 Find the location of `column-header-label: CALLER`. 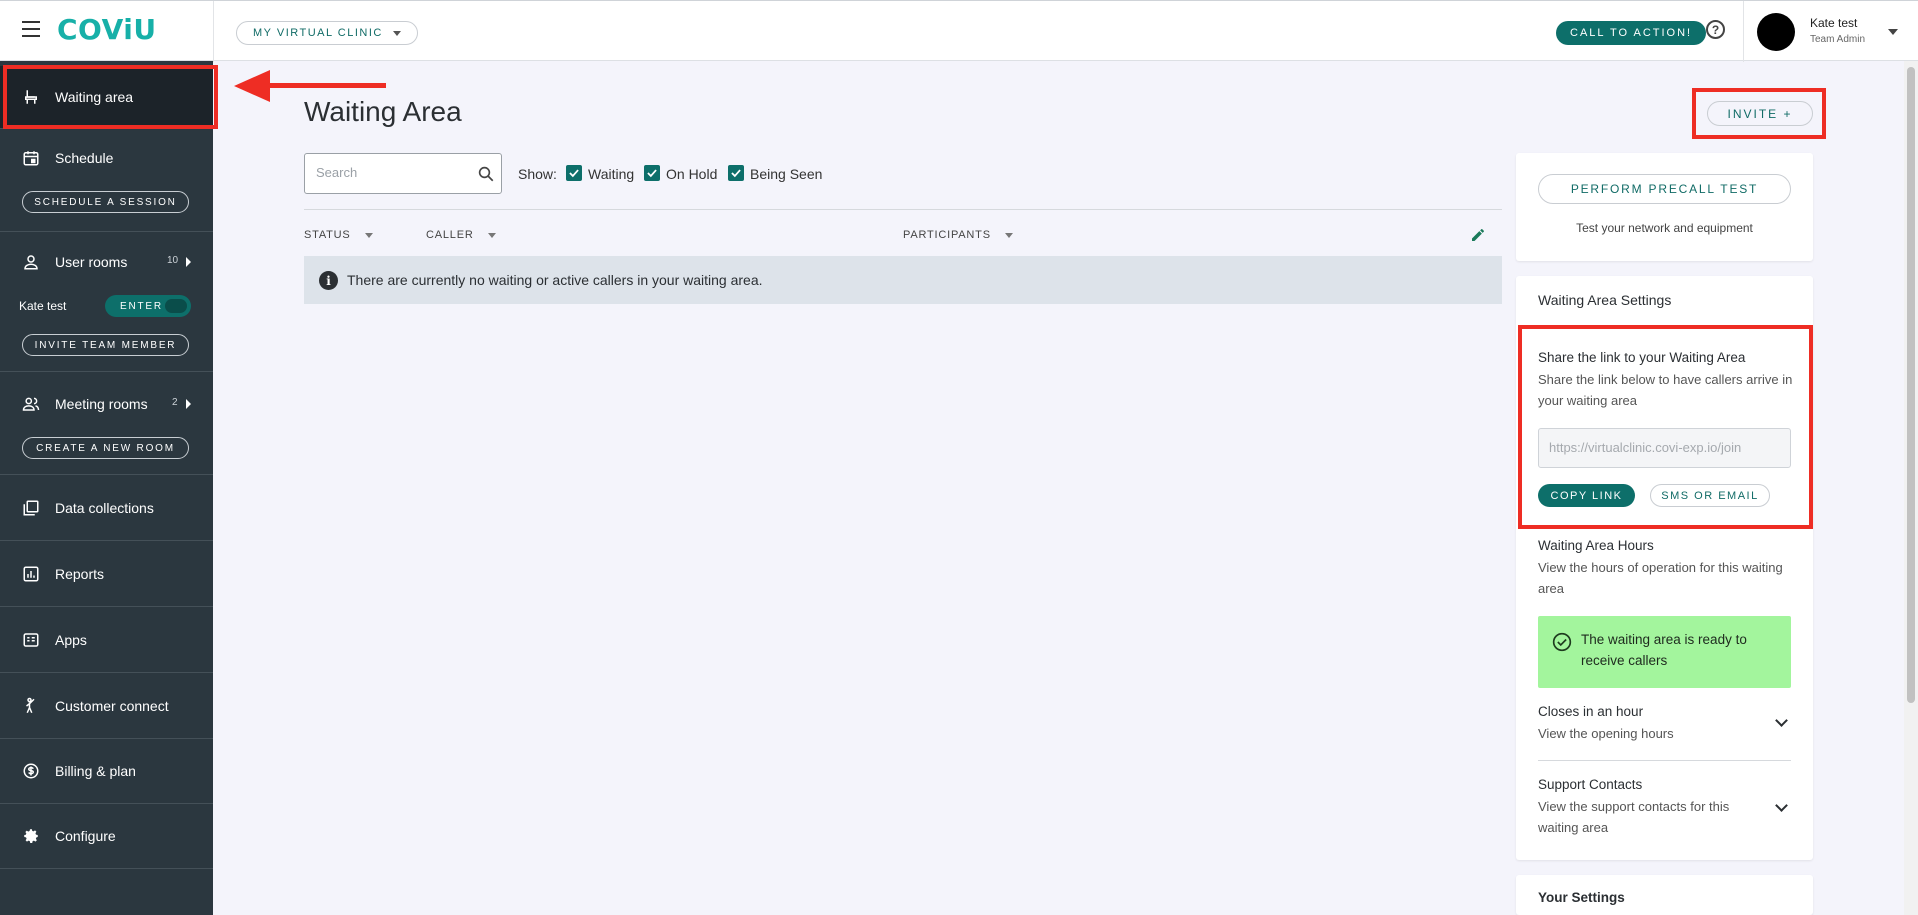

column-header-label: CALLER is located at coordinates (450, 235).